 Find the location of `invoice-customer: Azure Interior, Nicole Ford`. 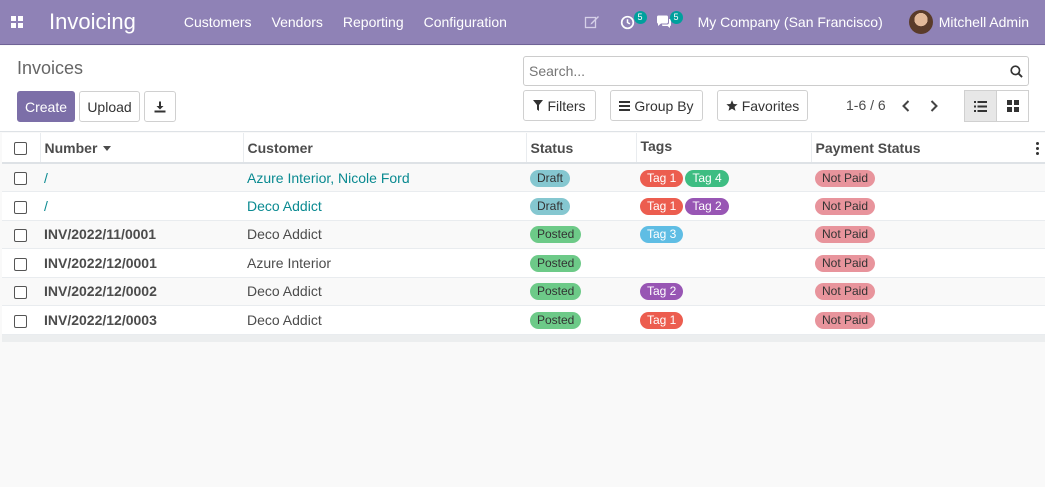

invoice-customer: Azure Interior, Nicole Ford is located at coordinates (384, 177).